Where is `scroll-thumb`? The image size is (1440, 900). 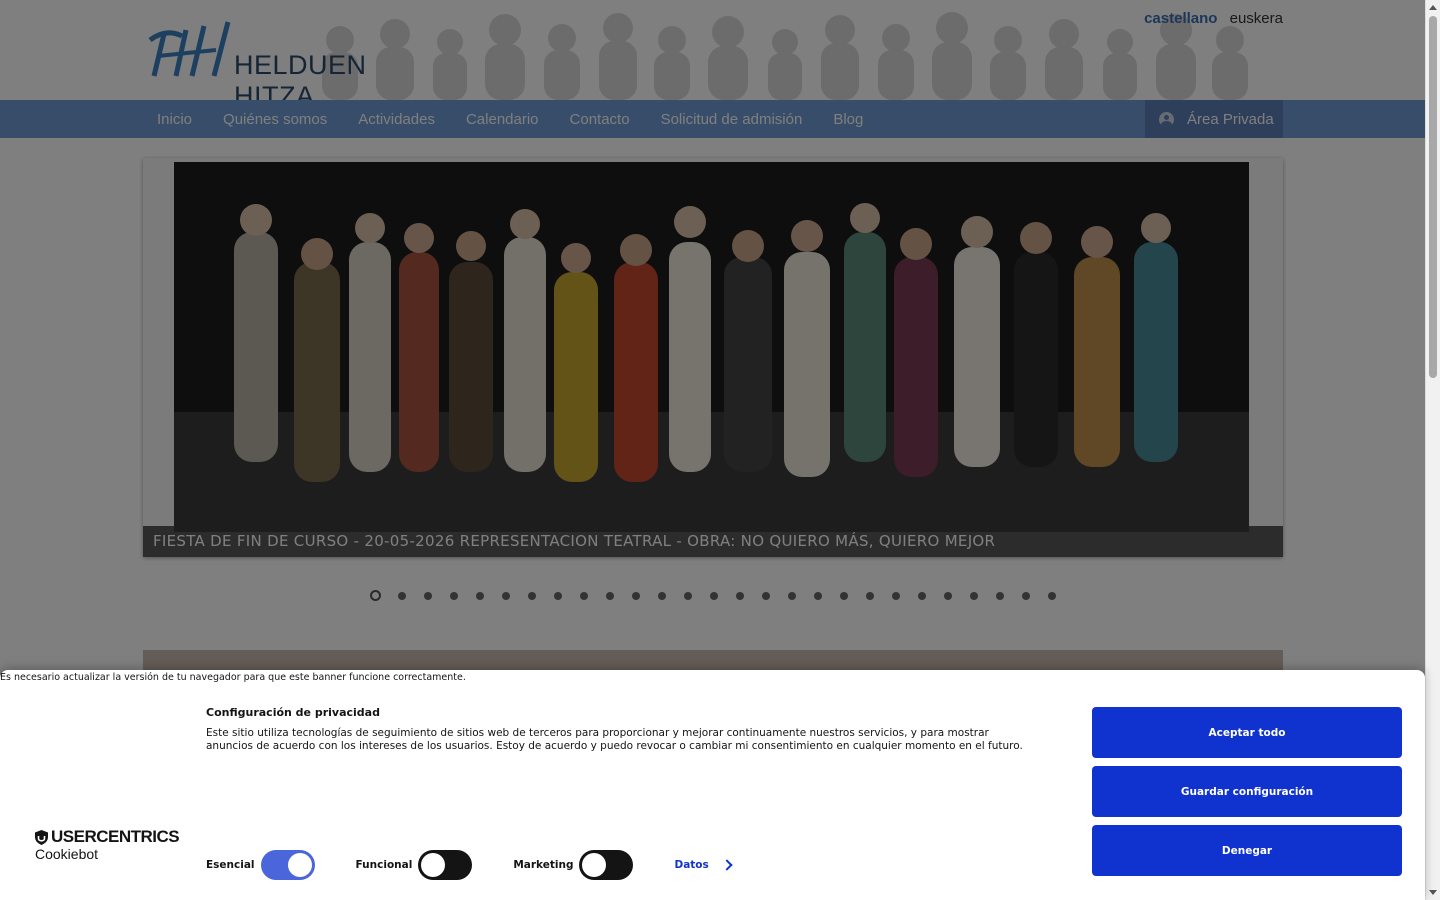
scroll-thumb is located at coordinates (1433, 197).